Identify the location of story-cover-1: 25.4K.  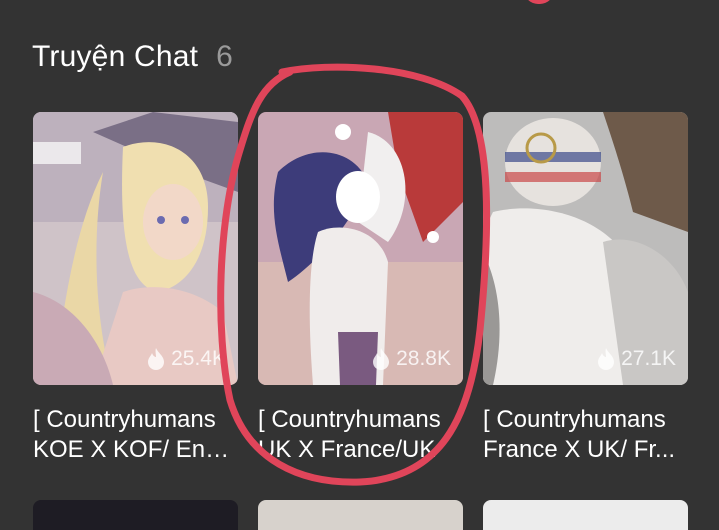
(135, 248).